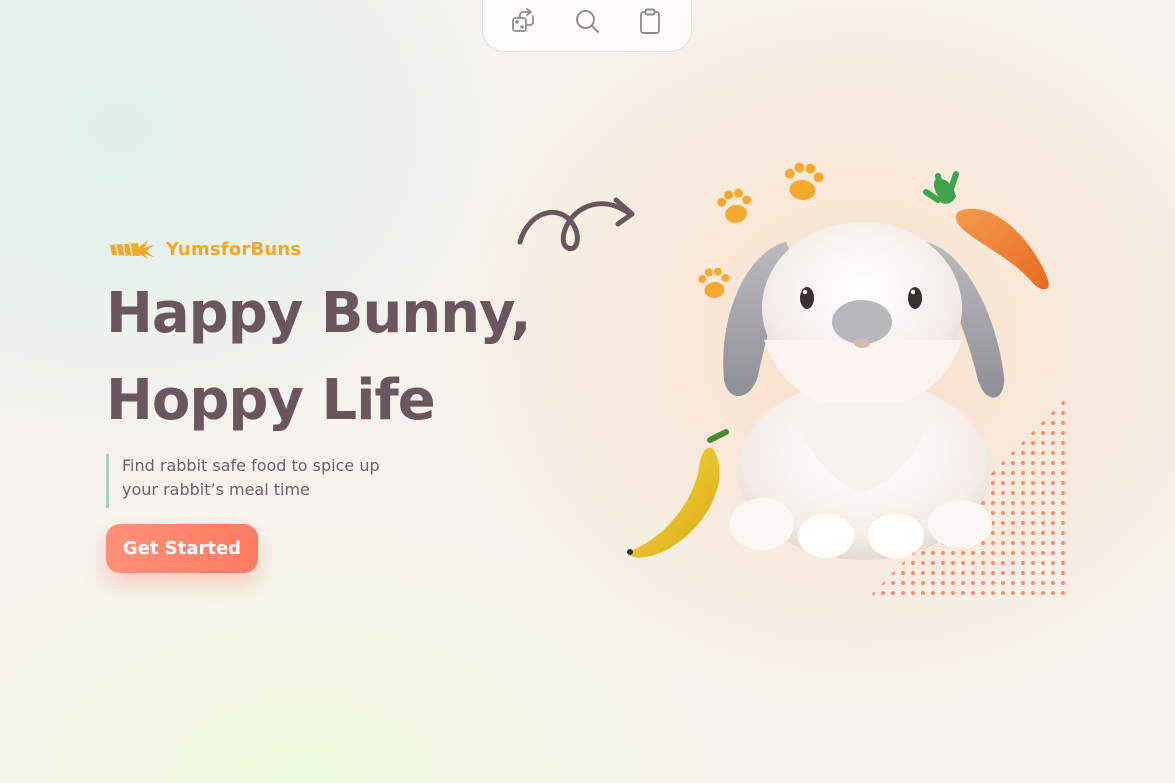  Describe the element at coordinates (216, 489) in the screenshot. I see `tagline-line-2: your rabbit’s meal time` at that location.